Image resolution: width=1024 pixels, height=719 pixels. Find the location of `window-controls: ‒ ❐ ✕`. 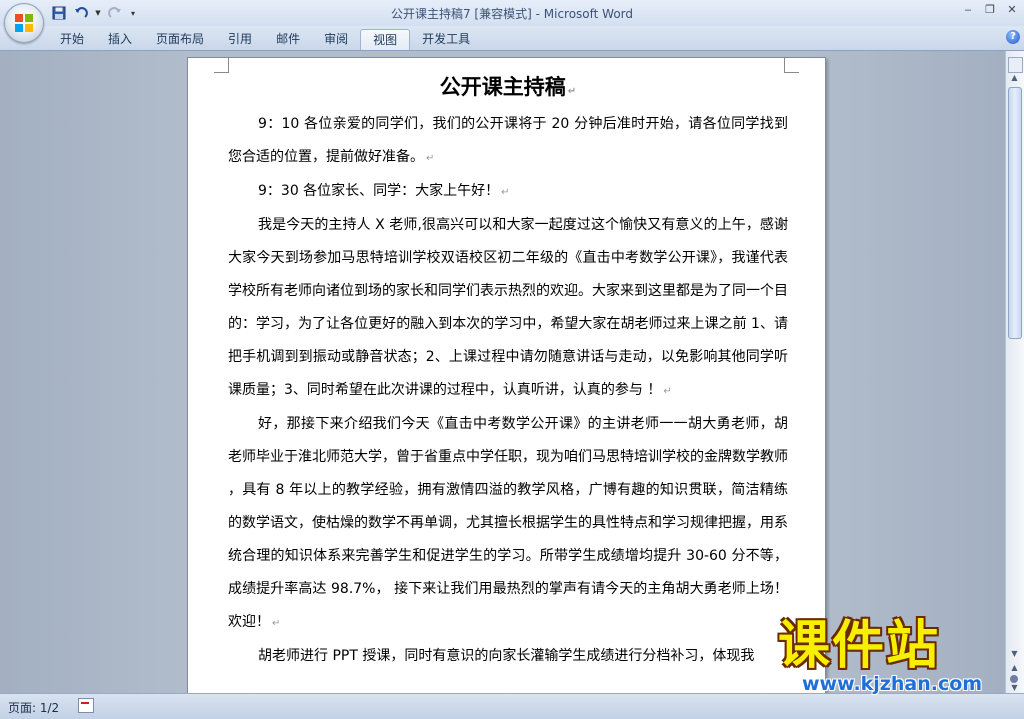

window-controls: ‒ ❐ ✕ is located at coordinates (990, 10).